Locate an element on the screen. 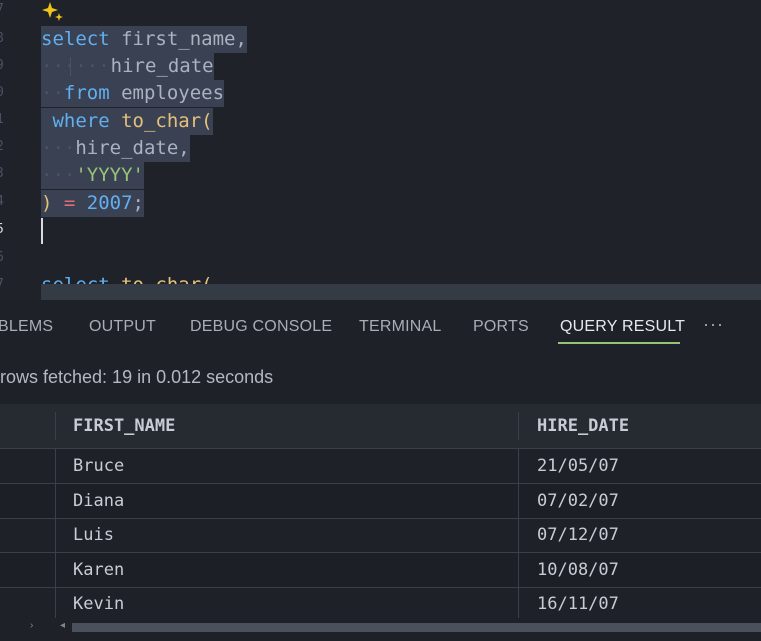  grid-horizontal-scrollbar: › ◂ is located at coordinates (380, 629).